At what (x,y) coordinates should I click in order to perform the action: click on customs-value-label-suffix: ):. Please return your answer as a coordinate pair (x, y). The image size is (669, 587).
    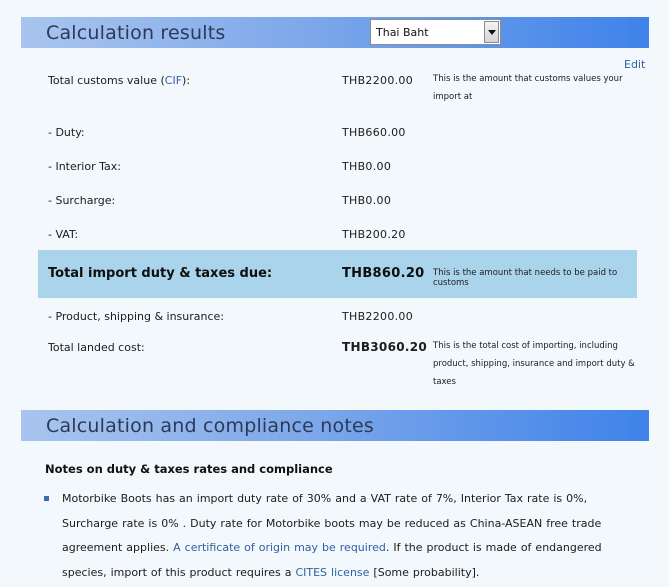
    Looking at the image, I should click on (186, 80).